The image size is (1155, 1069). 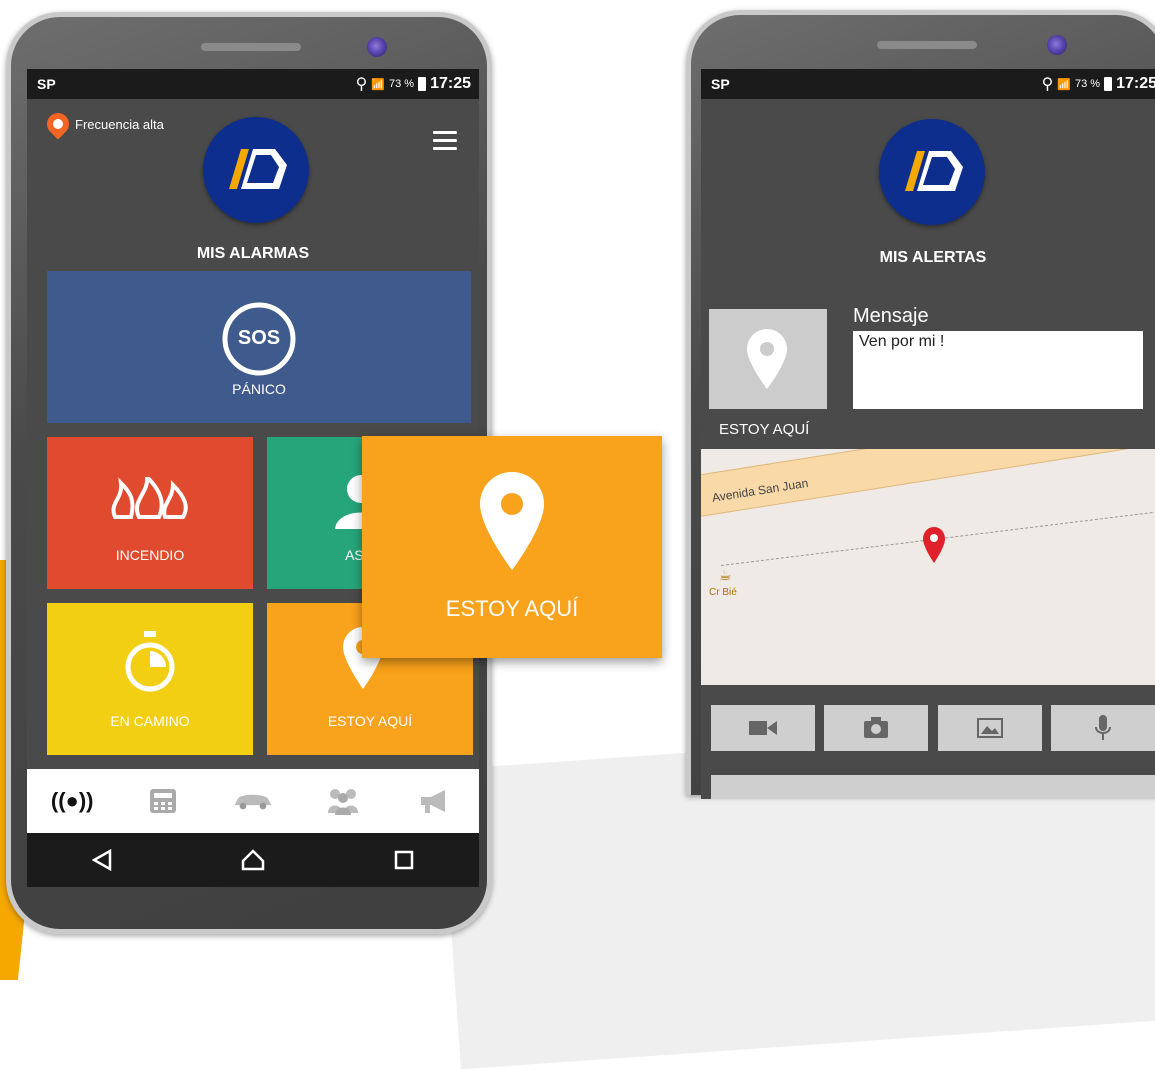 I want to click on video-icon, so click(x=763, y=728).